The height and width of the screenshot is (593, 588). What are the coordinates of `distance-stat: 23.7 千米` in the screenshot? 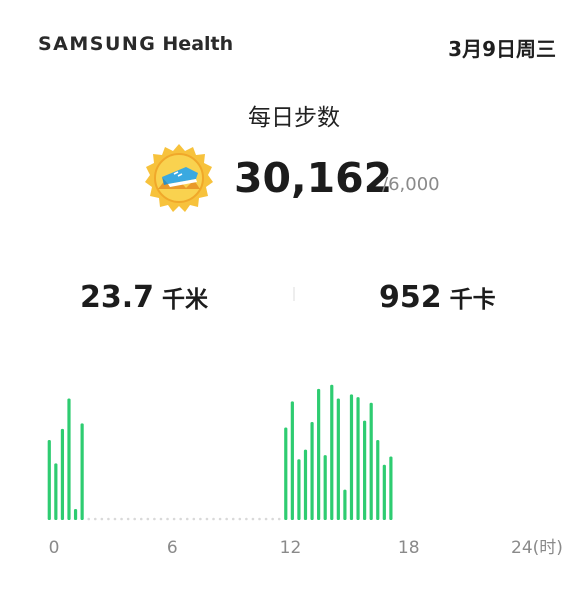 It's located at (144, 297).